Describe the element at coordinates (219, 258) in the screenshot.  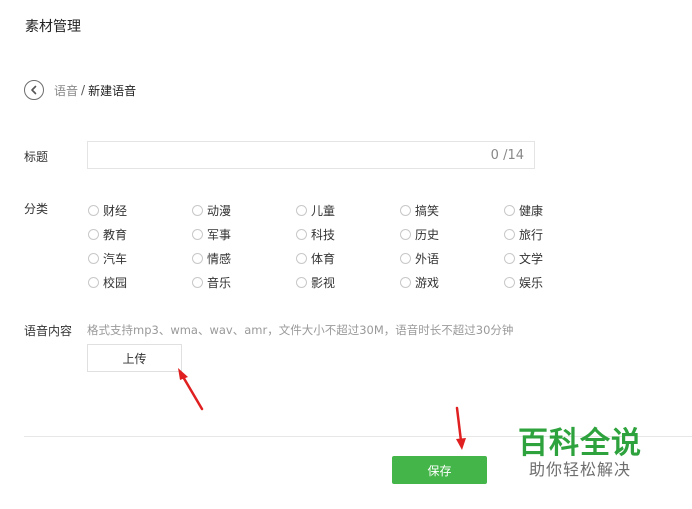
I see `category-option-label: 情感` at that location.